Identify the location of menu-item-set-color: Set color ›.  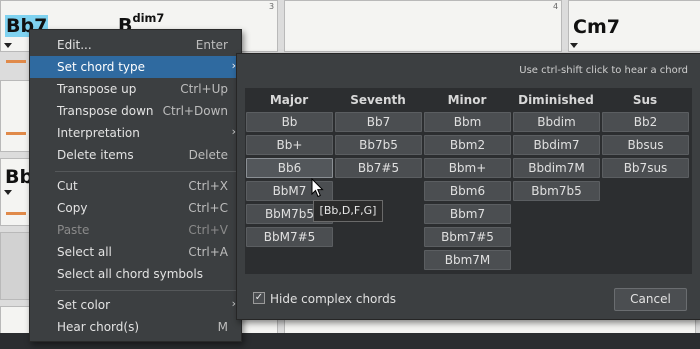
(135, 305).